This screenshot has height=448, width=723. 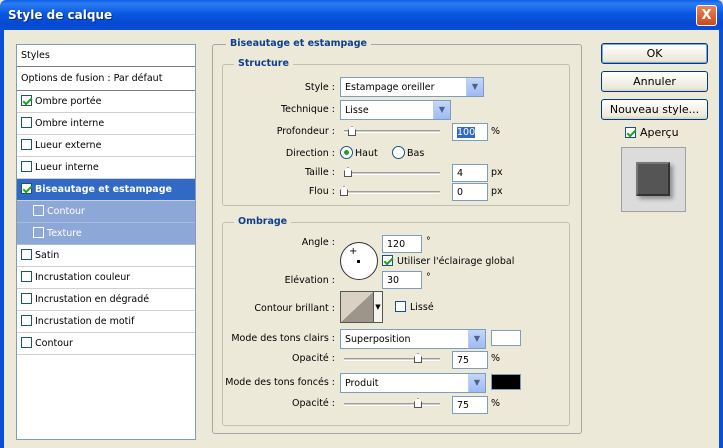 What do you see at coordinates (283, 338) in the screenshot?
I see `highlight-mode-label: Mode des tons clairs :` at bounding box center [283, 338].